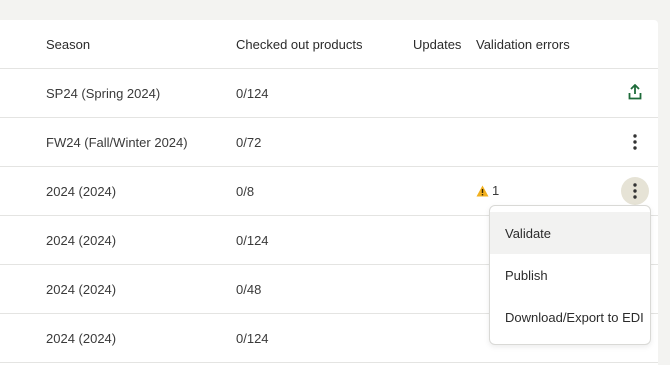 The height and width of the screenshot is (365, 670). What do you see at coordinates (68, 44) in the screenshot?
I see `column-header-season: Season` at bounding box center [68, 44].